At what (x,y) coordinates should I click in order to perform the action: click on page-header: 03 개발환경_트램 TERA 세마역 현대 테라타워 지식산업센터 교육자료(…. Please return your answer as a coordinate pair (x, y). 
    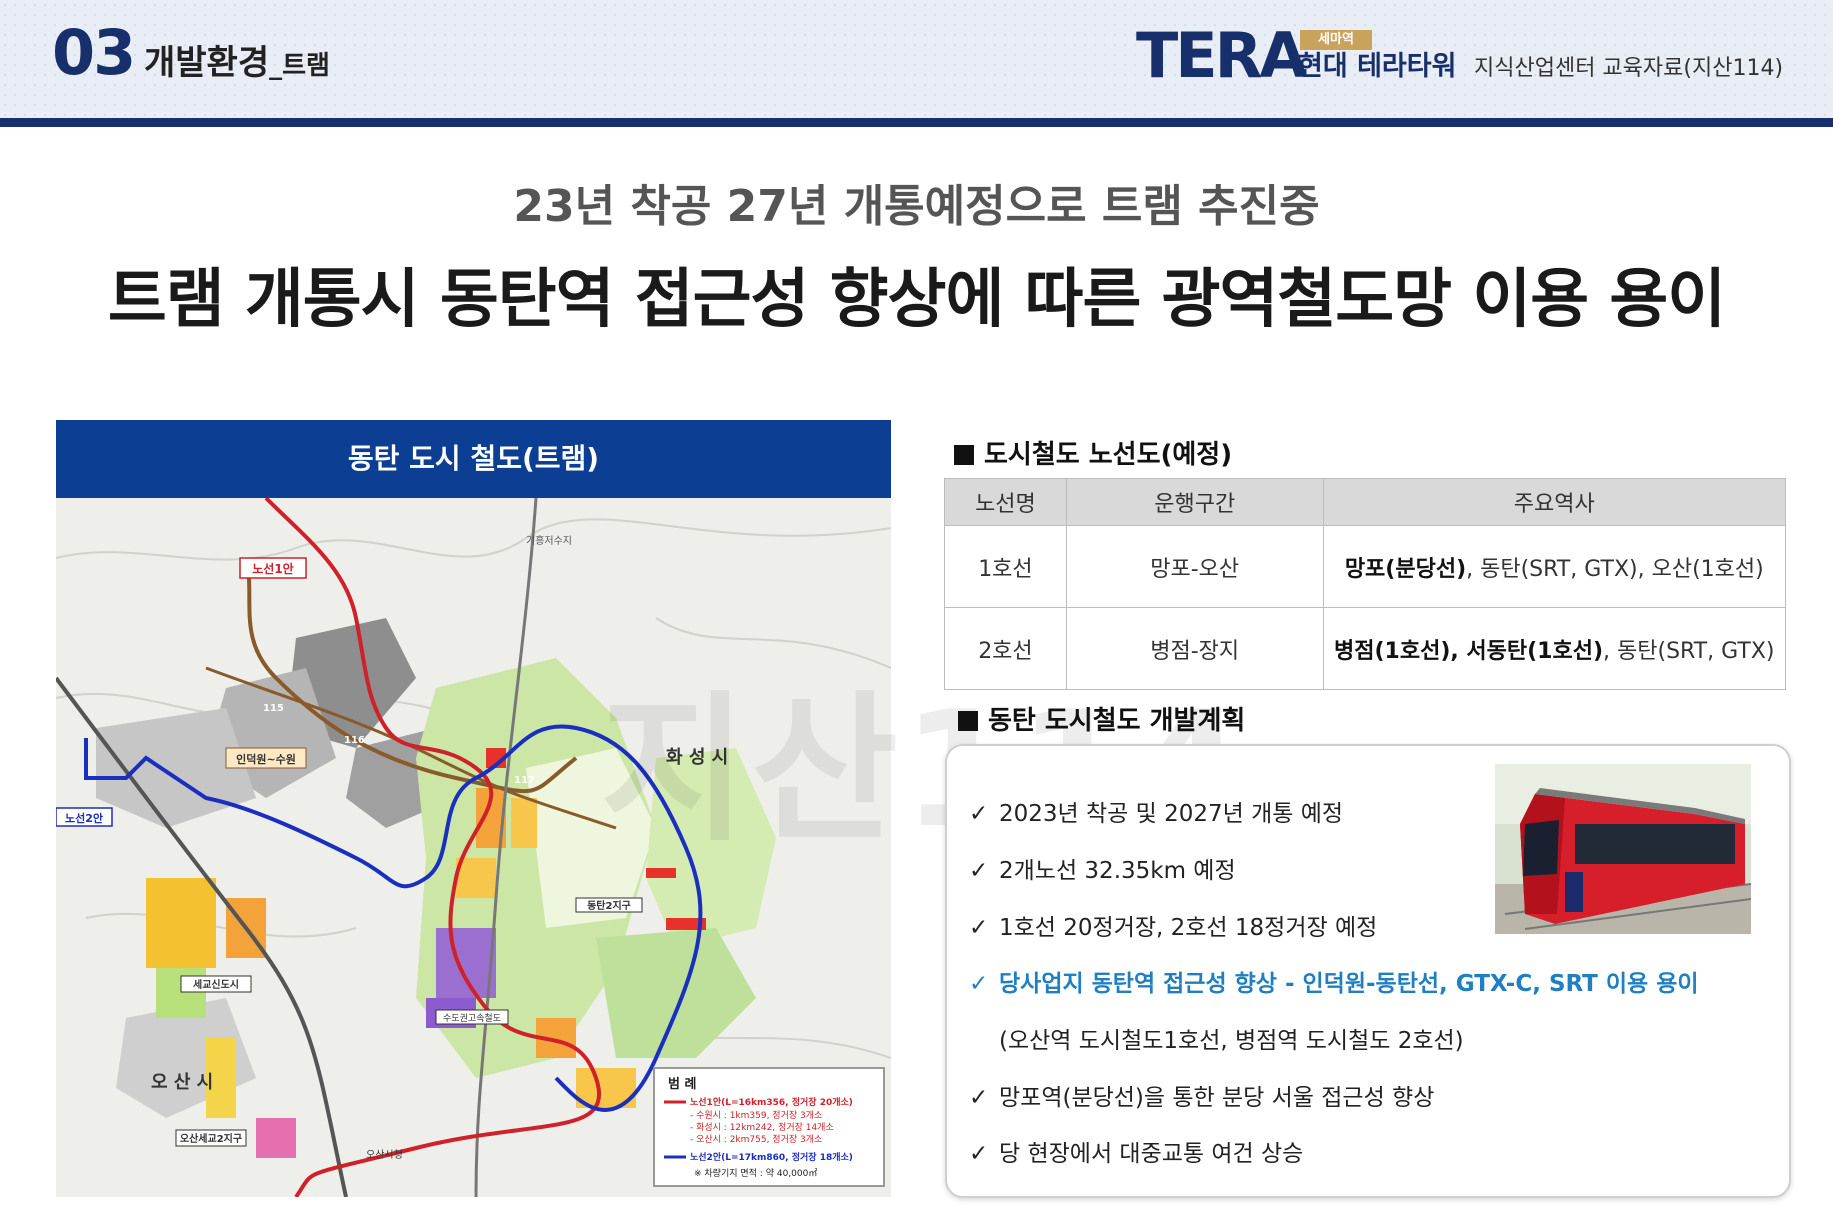
    Looking at the image, I should click on (916, 59).